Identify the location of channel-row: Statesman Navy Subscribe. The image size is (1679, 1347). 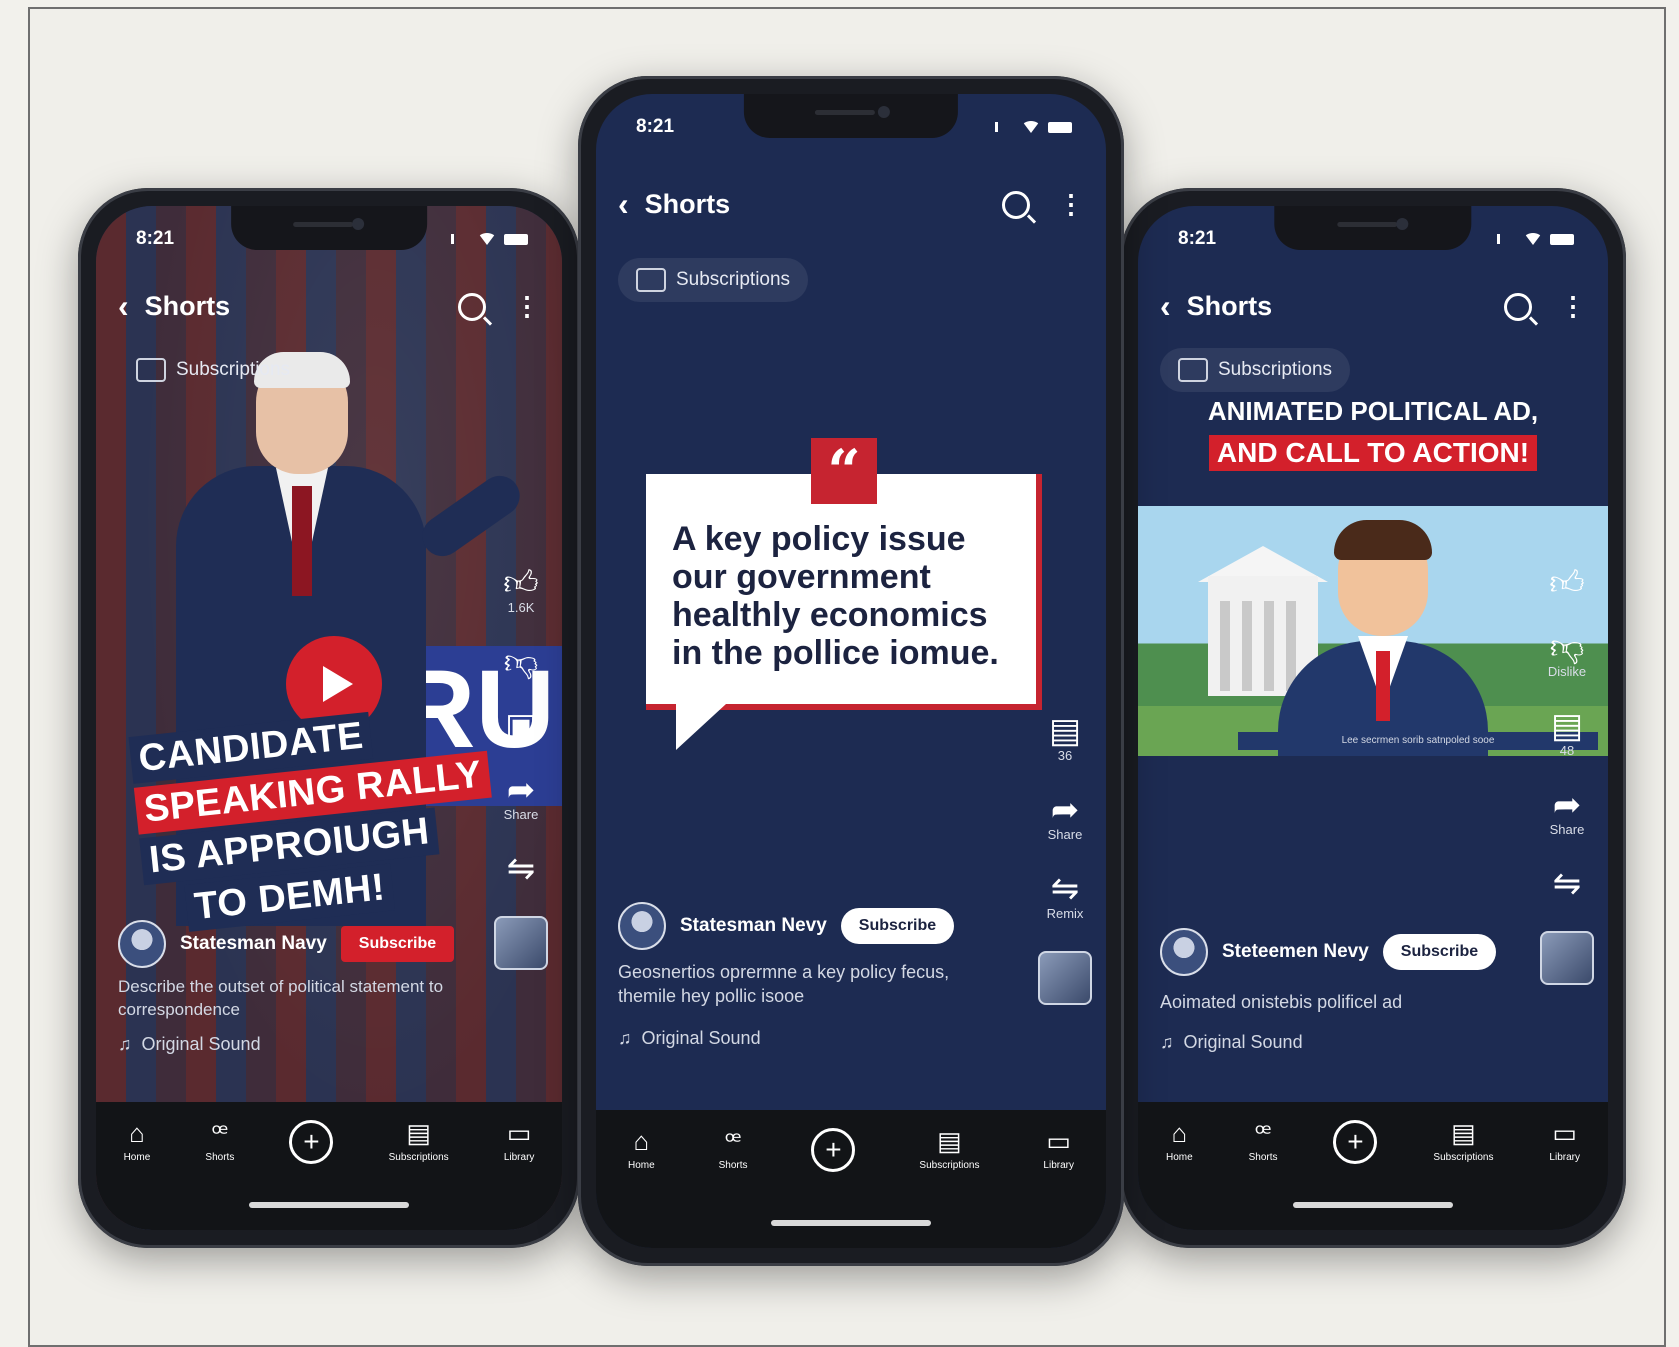
(286, 944).